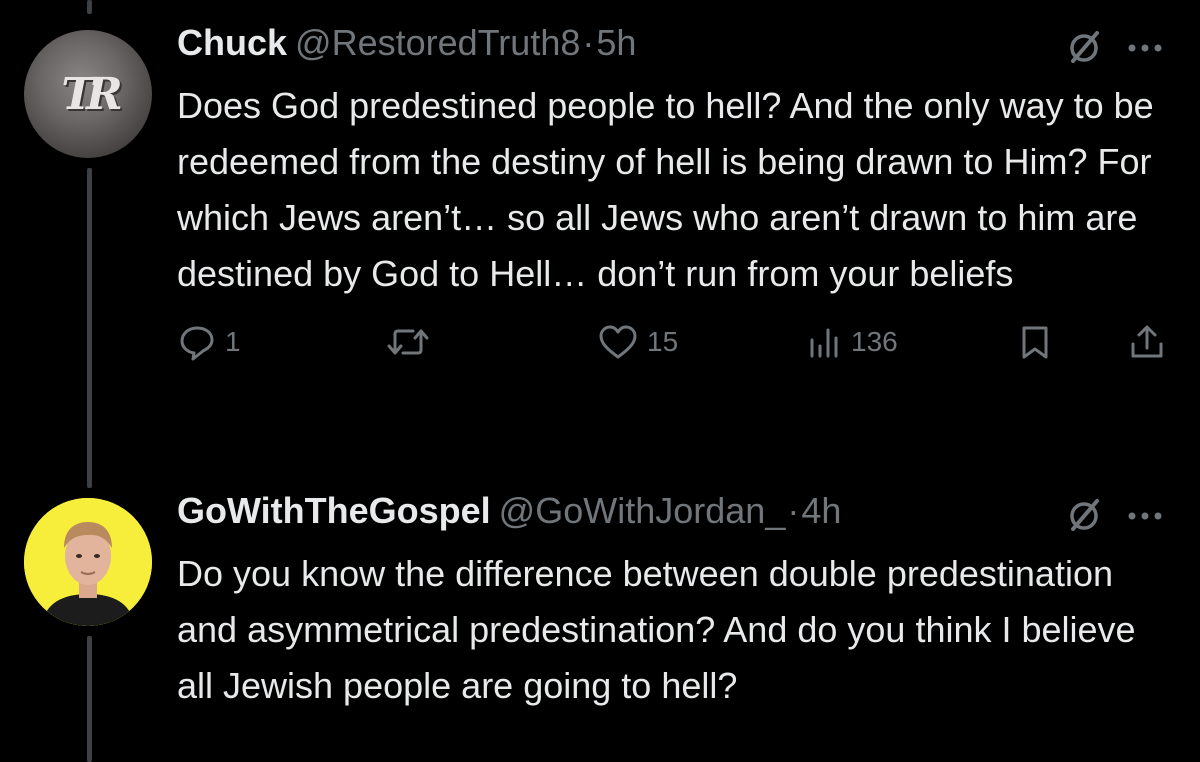 The height and width of the screenshot is (762, 1200). I want to click on thread-connector-middle, so click(89, 328).